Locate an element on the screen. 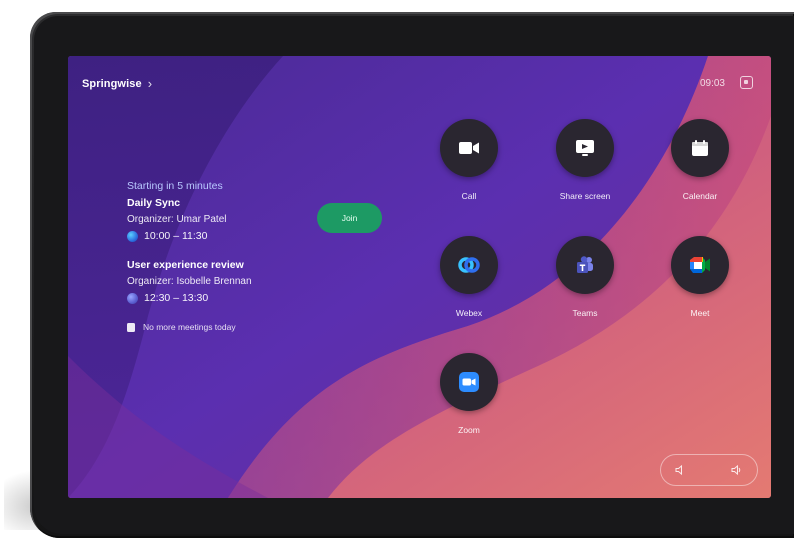  tile-zoom: Zoom is located at coordinates (469, 394).